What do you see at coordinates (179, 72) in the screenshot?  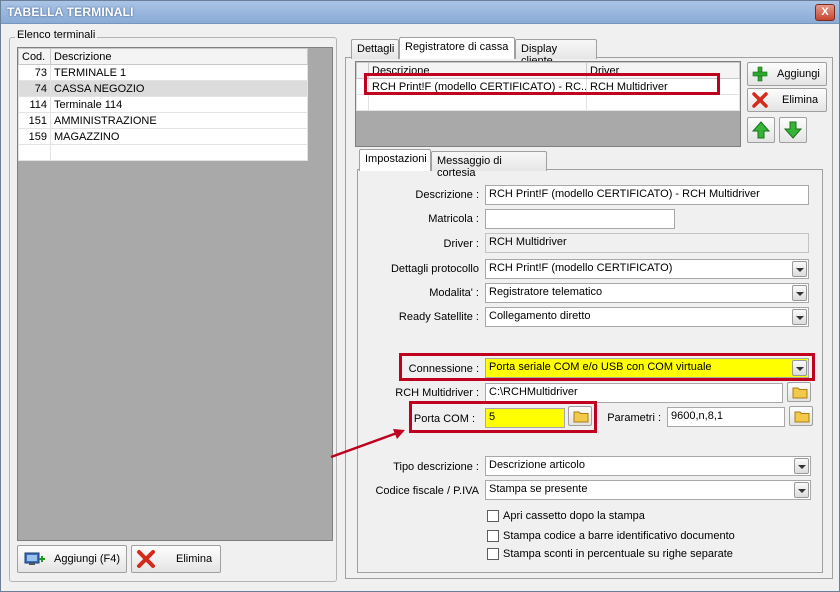 I see `terminal-row-descrizione: TERMINALE 1` at bounding box center [179, 72].